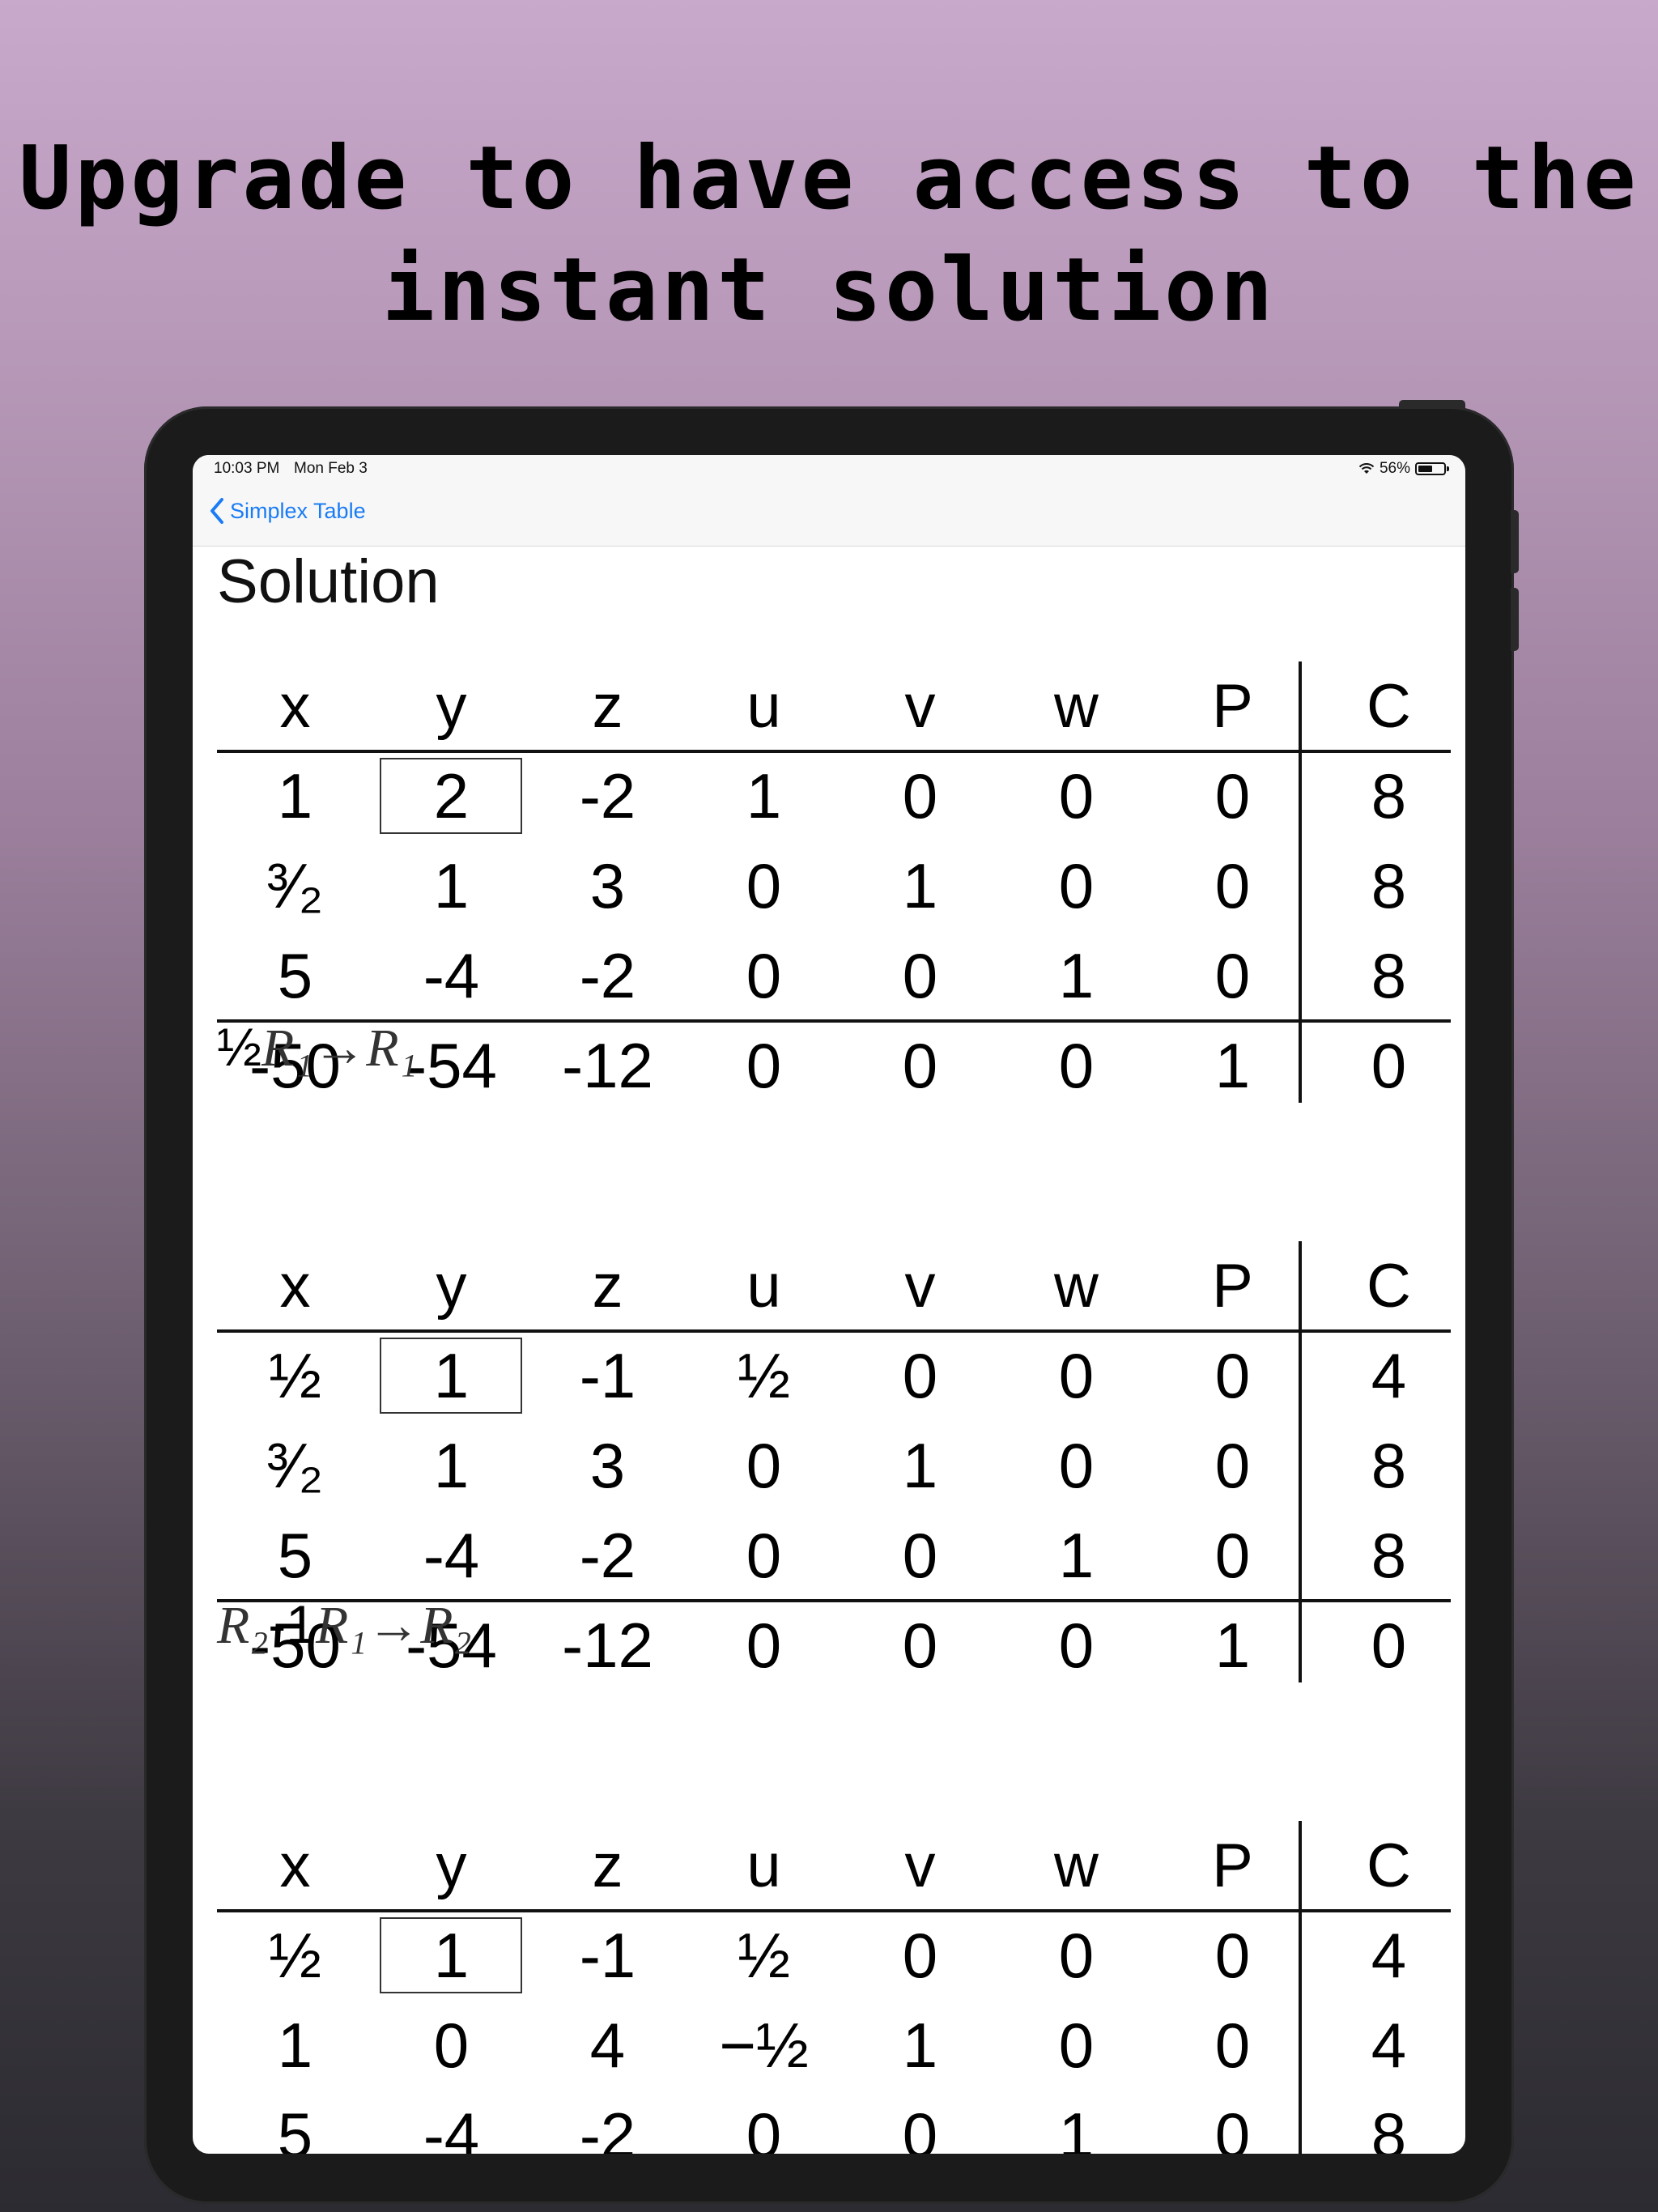 The width and height of the screenshot is (1658, 2212). What do you see at coordinates (317, 1047) in the screenshot?
I see `row-operation-1: ½R₁→R₁` at bounding box center [317, 1047].